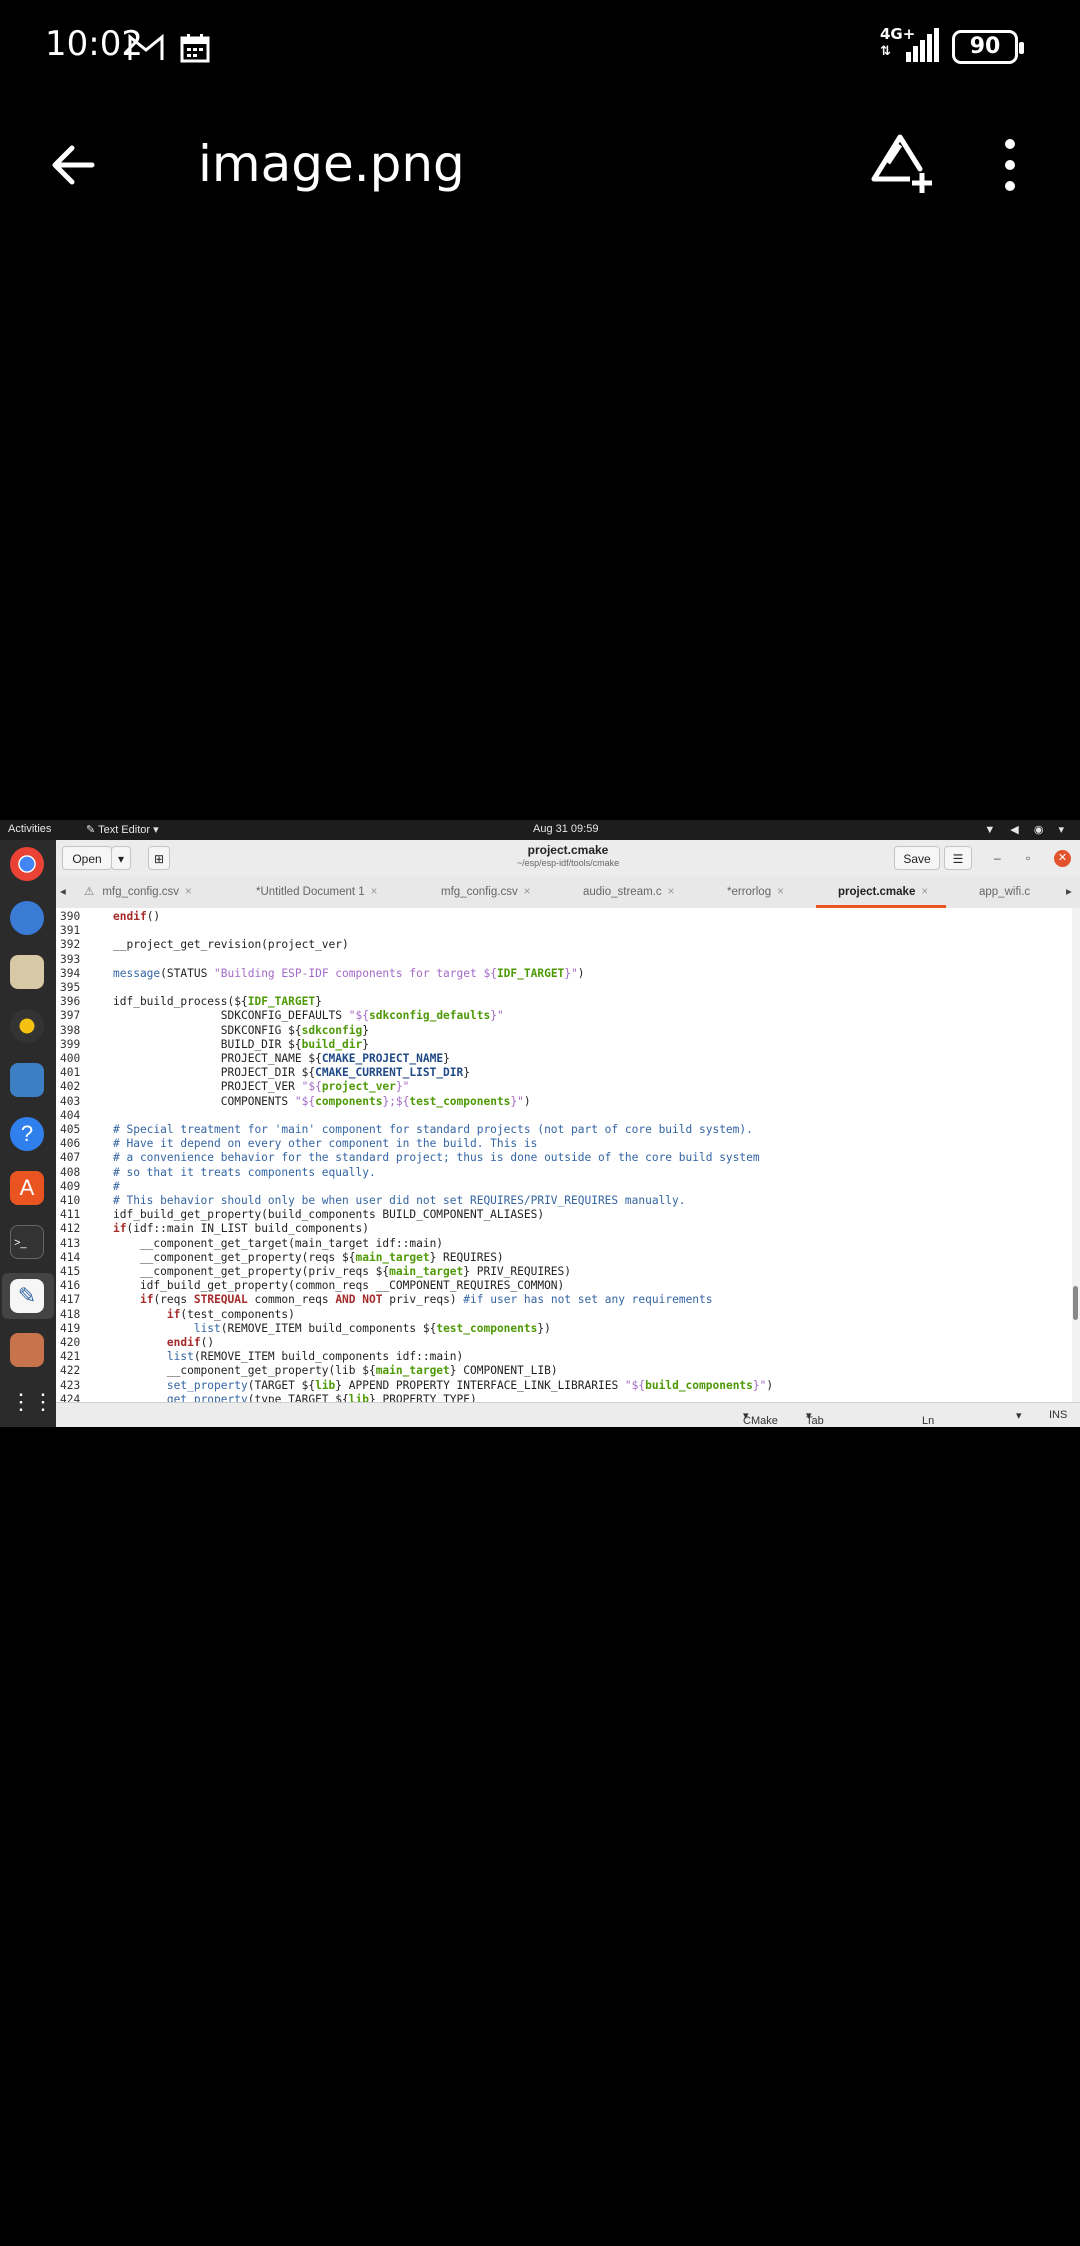 Image resolution: width=1080 pixels, height=2246 pixels. I want to click on minimize-icon: –, so click(997, 858).